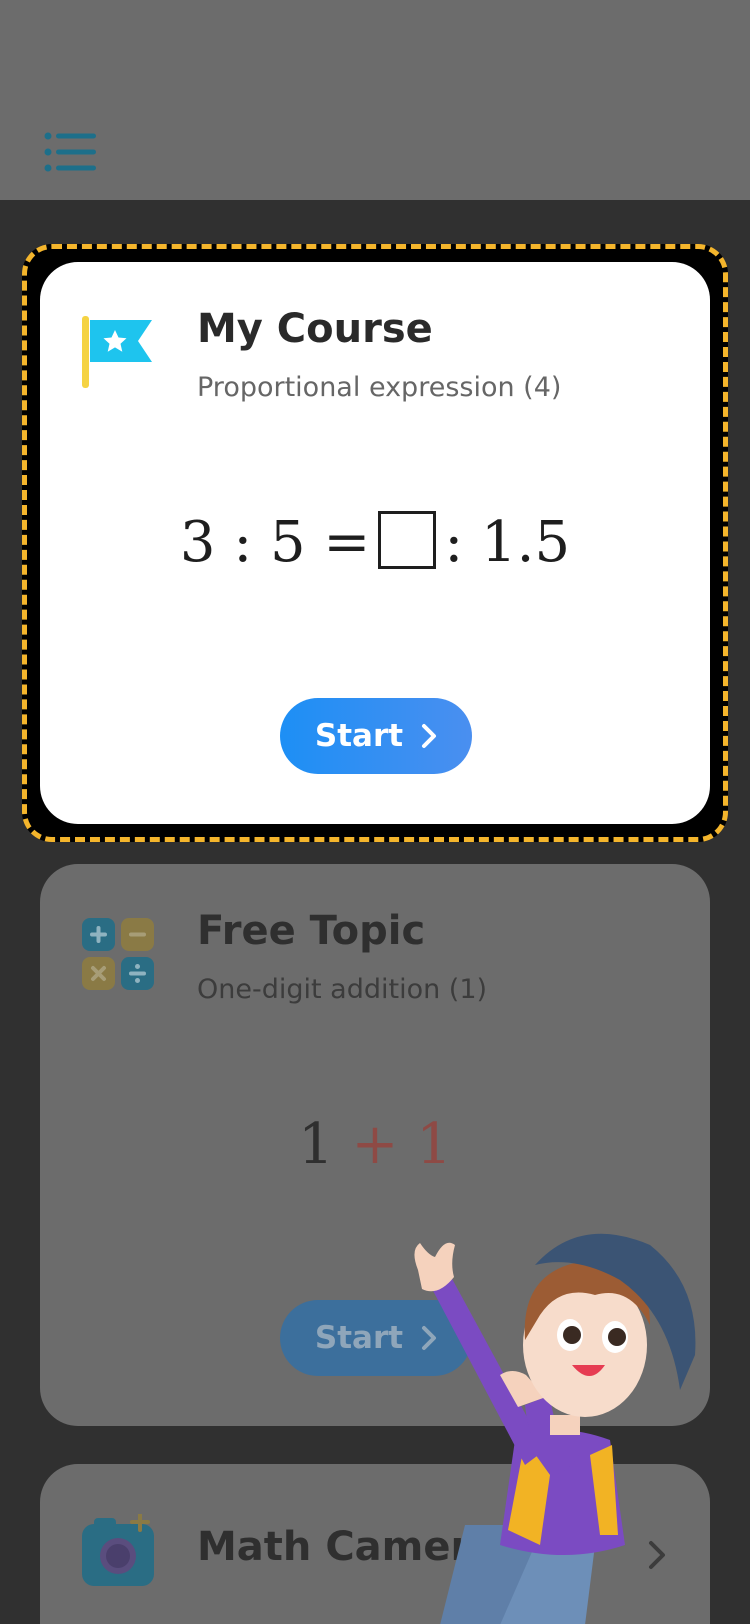 The width and height of the screenshot is (750, 1624). What do you see at coordinates (311, 931) in the screenshot?
I see `topic-title: Free Topic` at bounding box center [311, 931].